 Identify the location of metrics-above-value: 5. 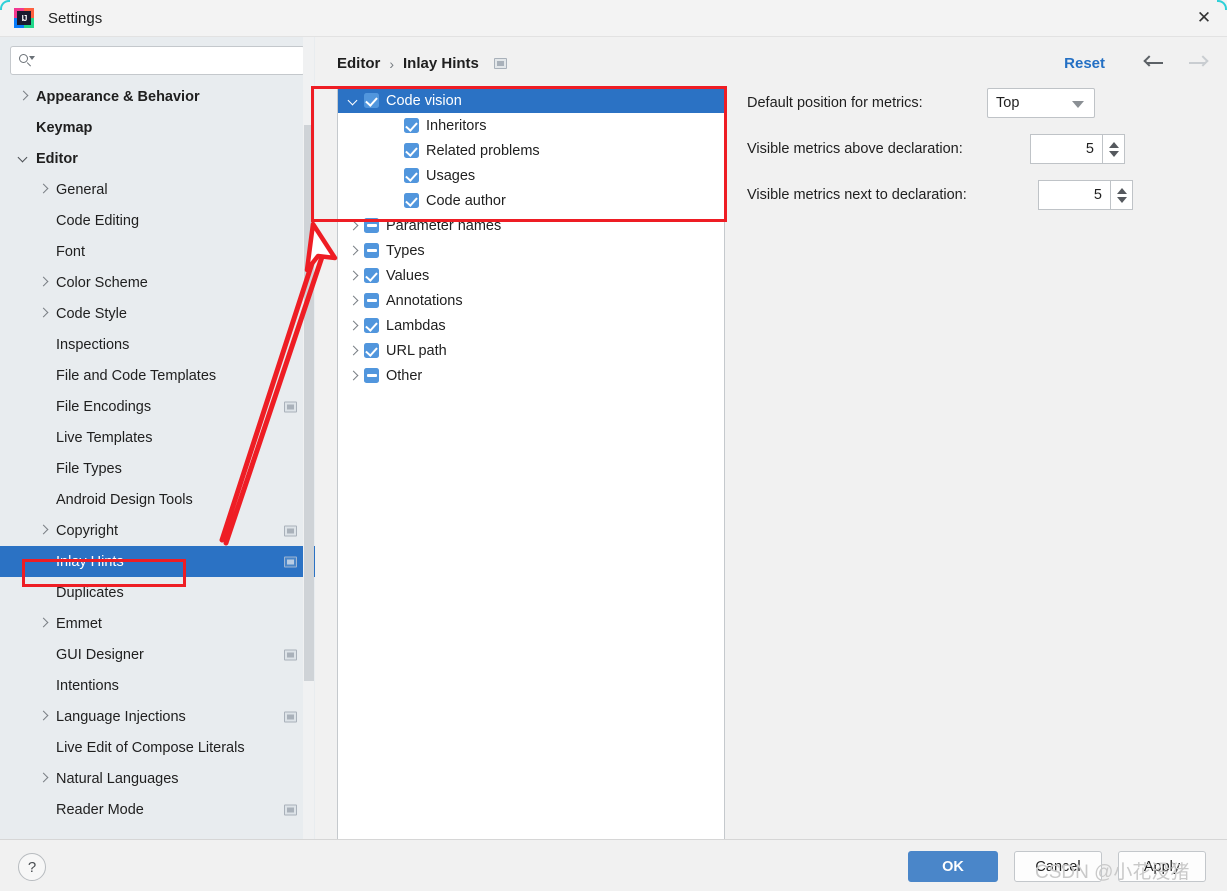
(1066, 149).